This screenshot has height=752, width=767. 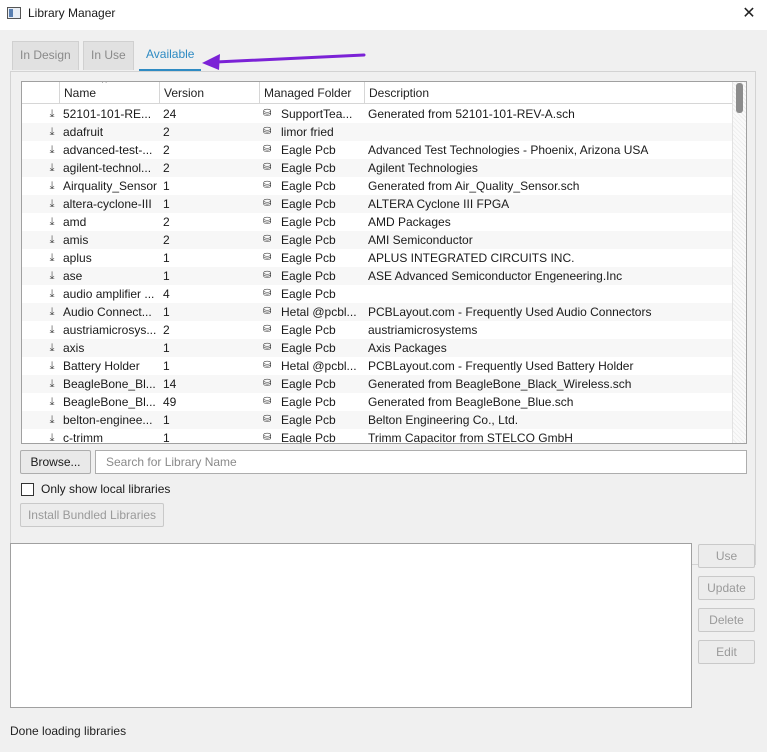 I want to click on update-button: Update, so click(x=726, y=588).